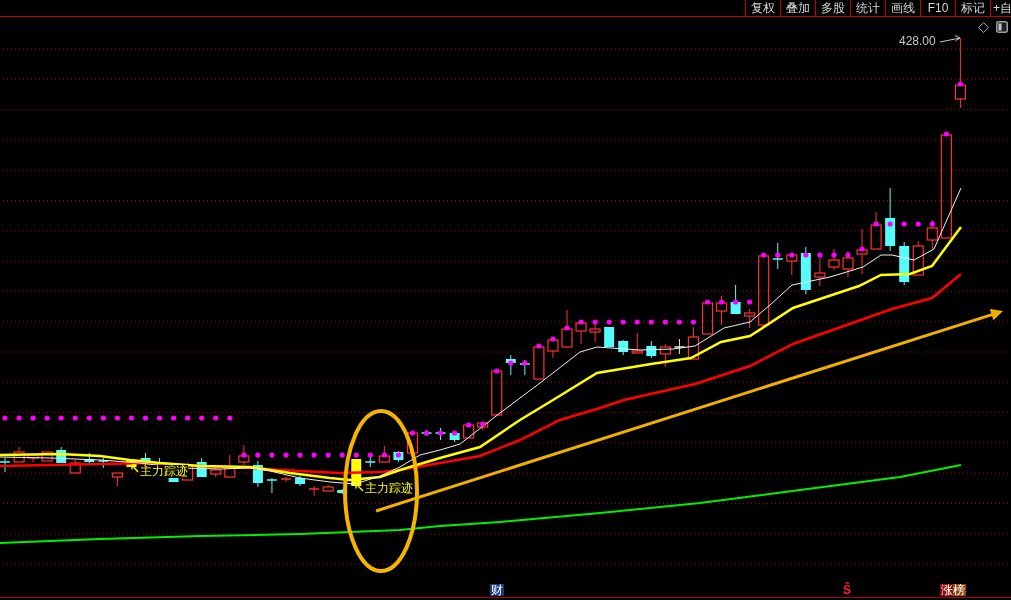 The width and height of the screenshot is (1011, 600). I want to click on finance-marker: 财, so click(497, 590).